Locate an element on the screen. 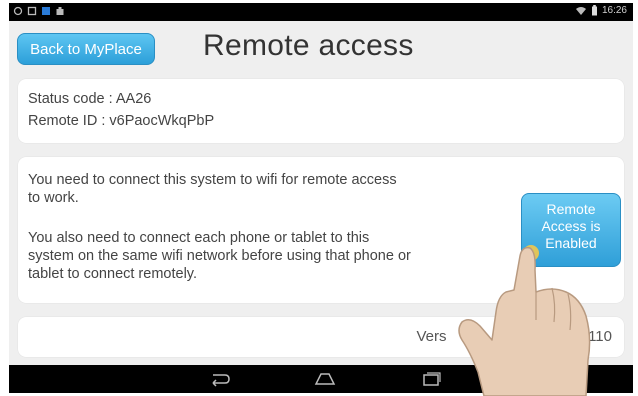  page-title: Remote access is located at coordinates (308, 45).